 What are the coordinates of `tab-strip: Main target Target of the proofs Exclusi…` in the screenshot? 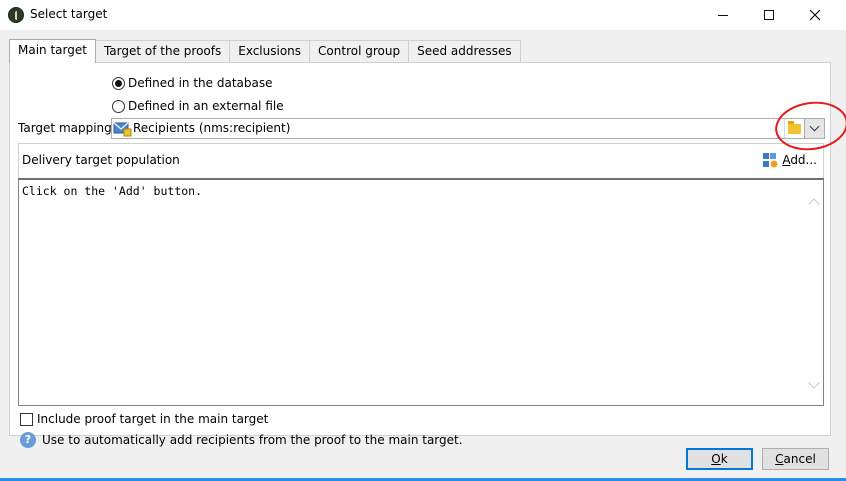 It's located at (265, 51).